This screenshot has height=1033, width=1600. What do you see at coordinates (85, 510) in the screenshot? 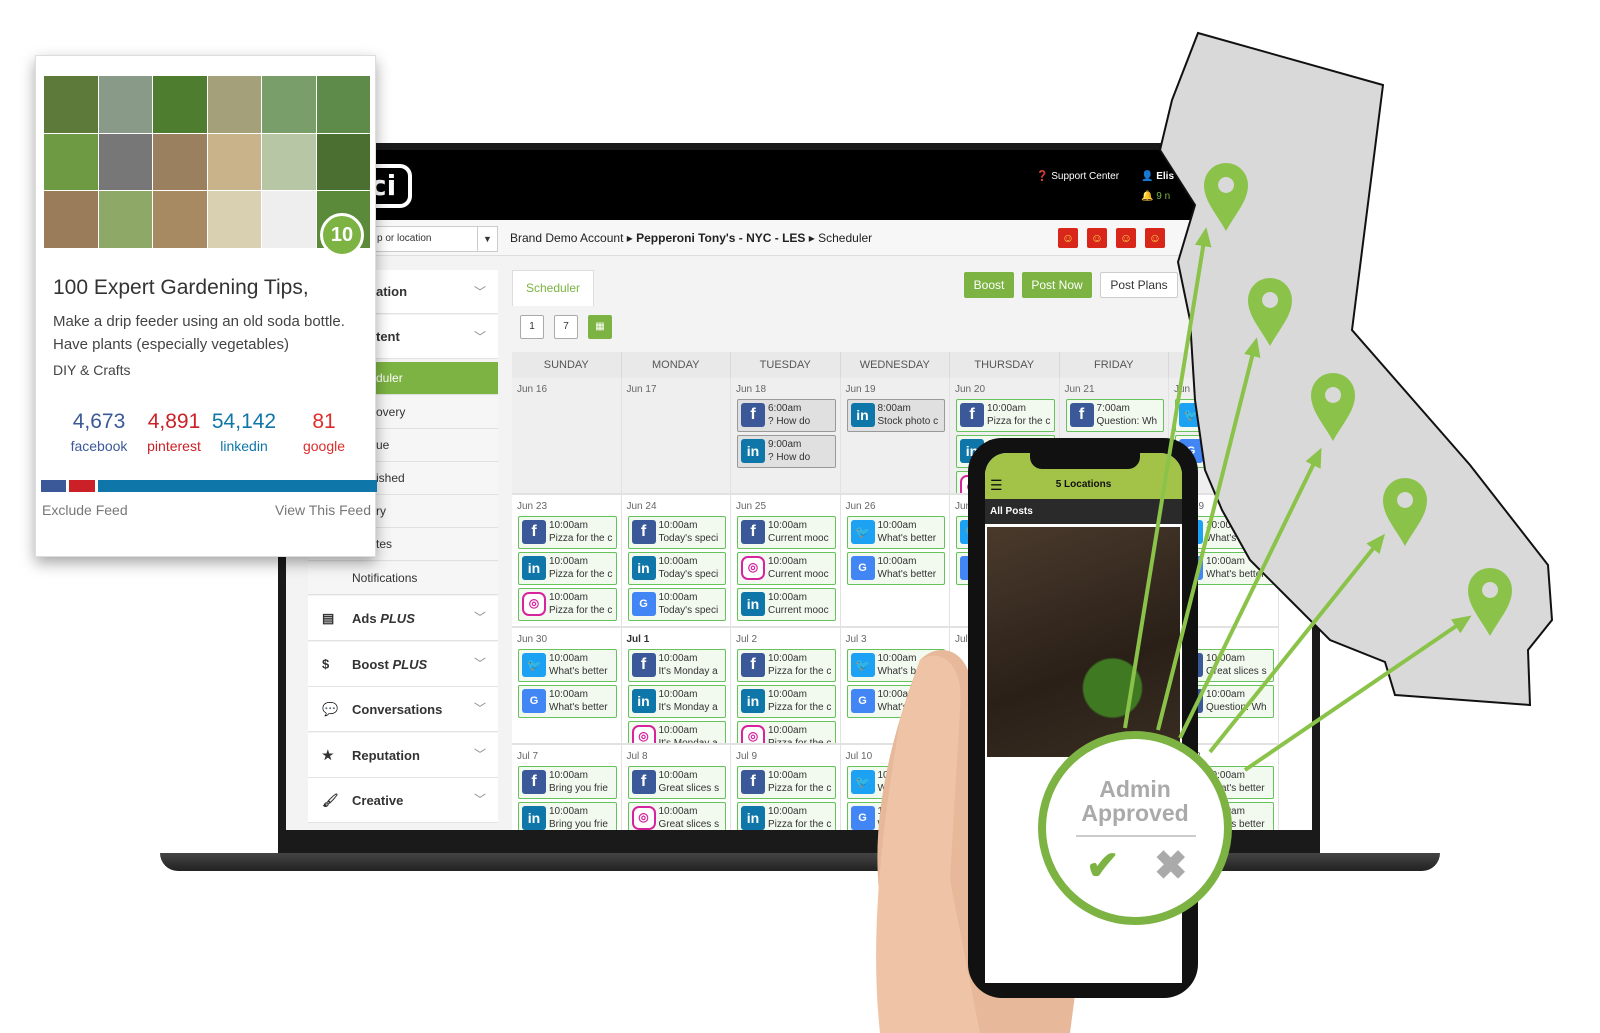
I see `exclude-feed-link: Exclude Feed` at bounding box center [85, 510].